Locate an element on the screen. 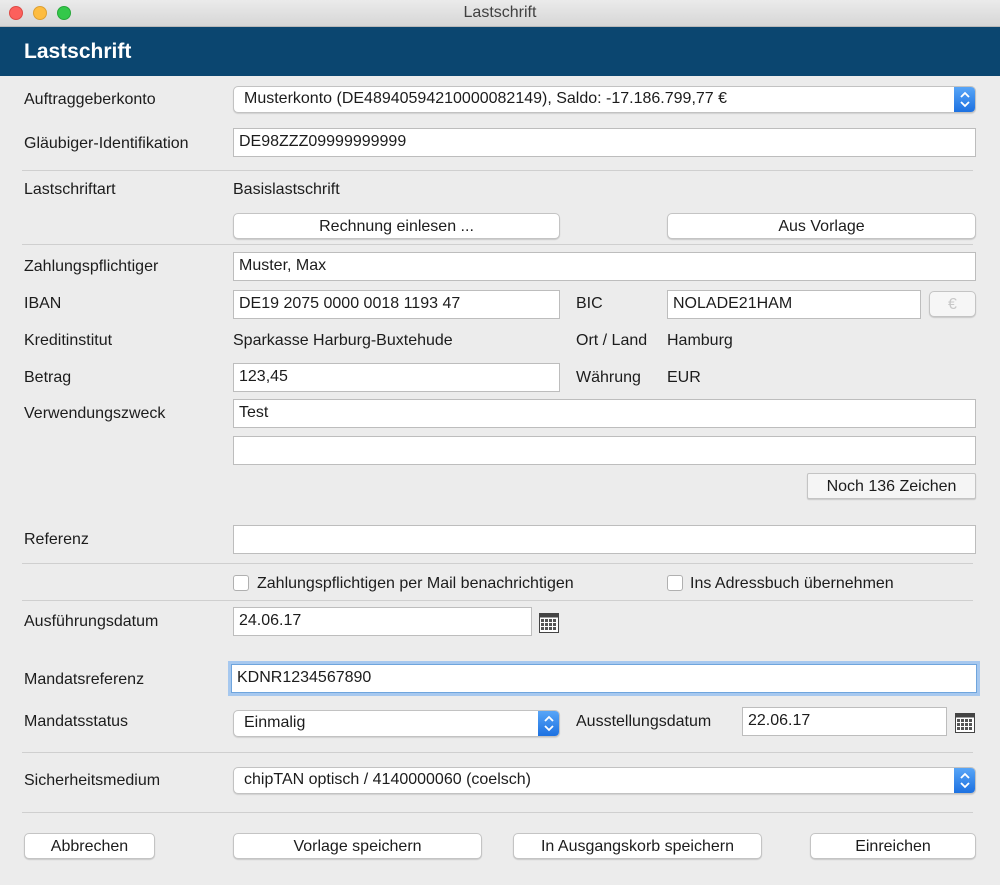 The image size is (1000, 885). mandatsreferenz-label: Mandatsreferenz is located at coordinates (84, 679).